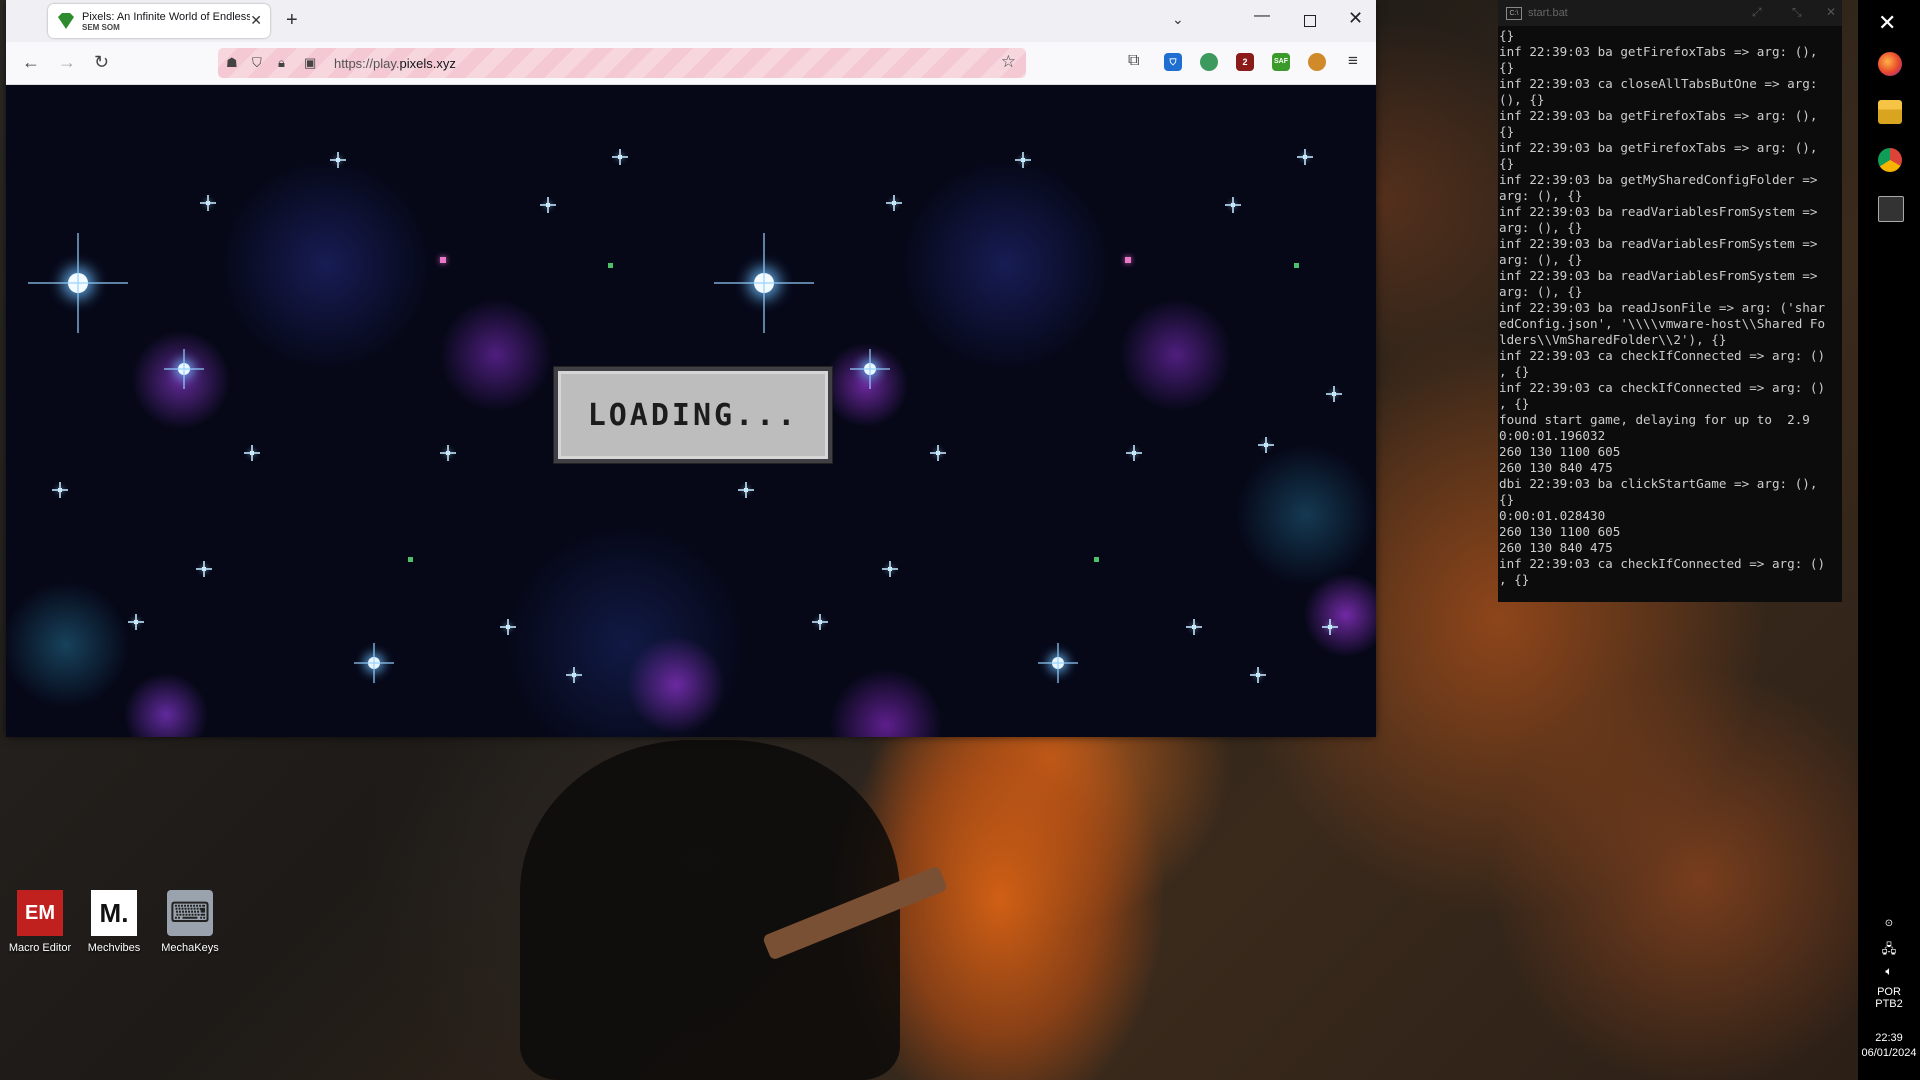  I want to click on star-large, so click(78, 283).